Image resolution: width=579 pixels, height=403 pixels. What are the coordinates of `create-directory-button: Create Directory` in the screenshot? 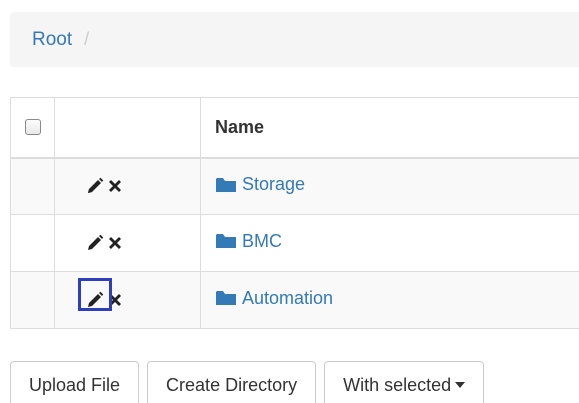 It's located at (232, 382).